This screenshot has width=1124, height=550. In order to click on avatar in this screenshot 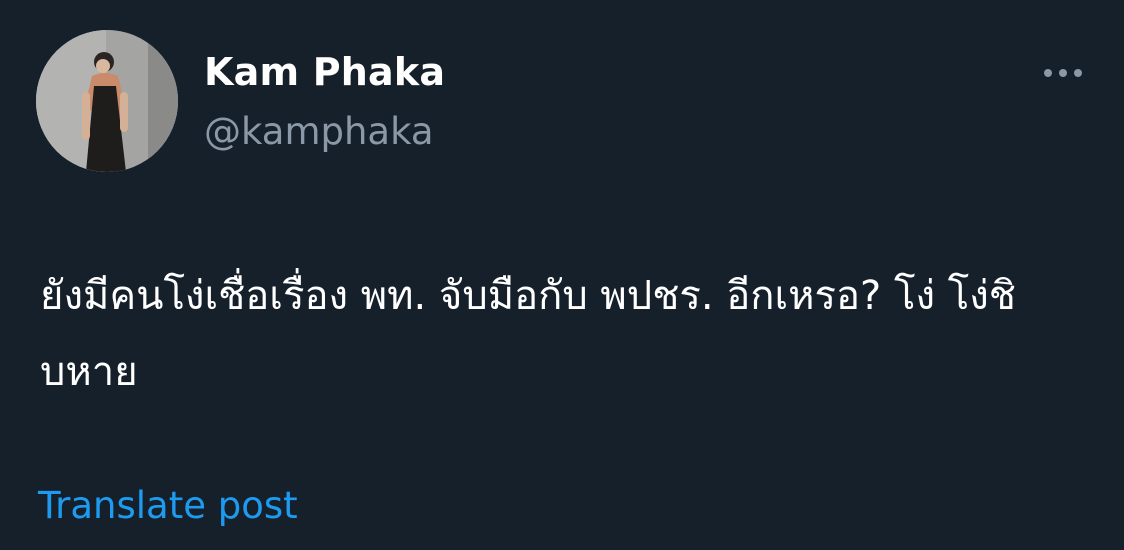, I will do `click(107, 101)`.